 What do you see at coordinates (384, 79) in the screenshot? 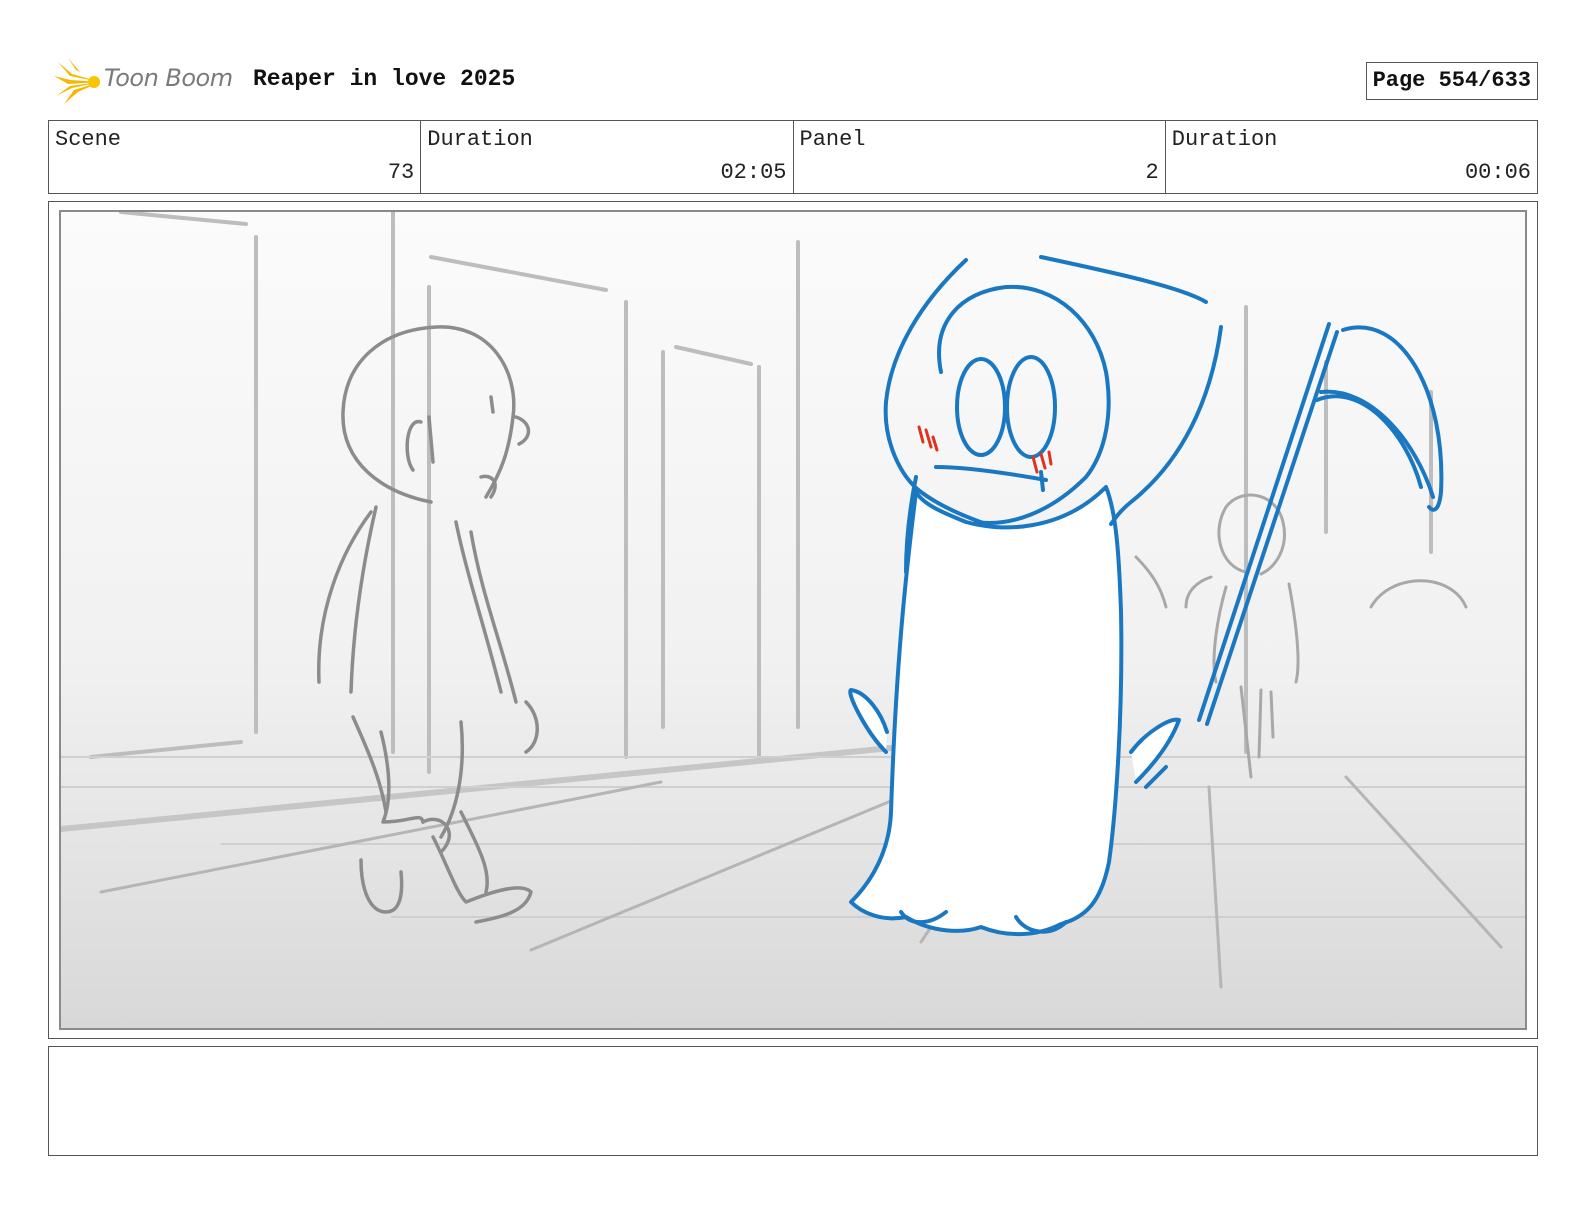
I see `project-title: Reaper in love 2025` at bounding box center [384, 79].